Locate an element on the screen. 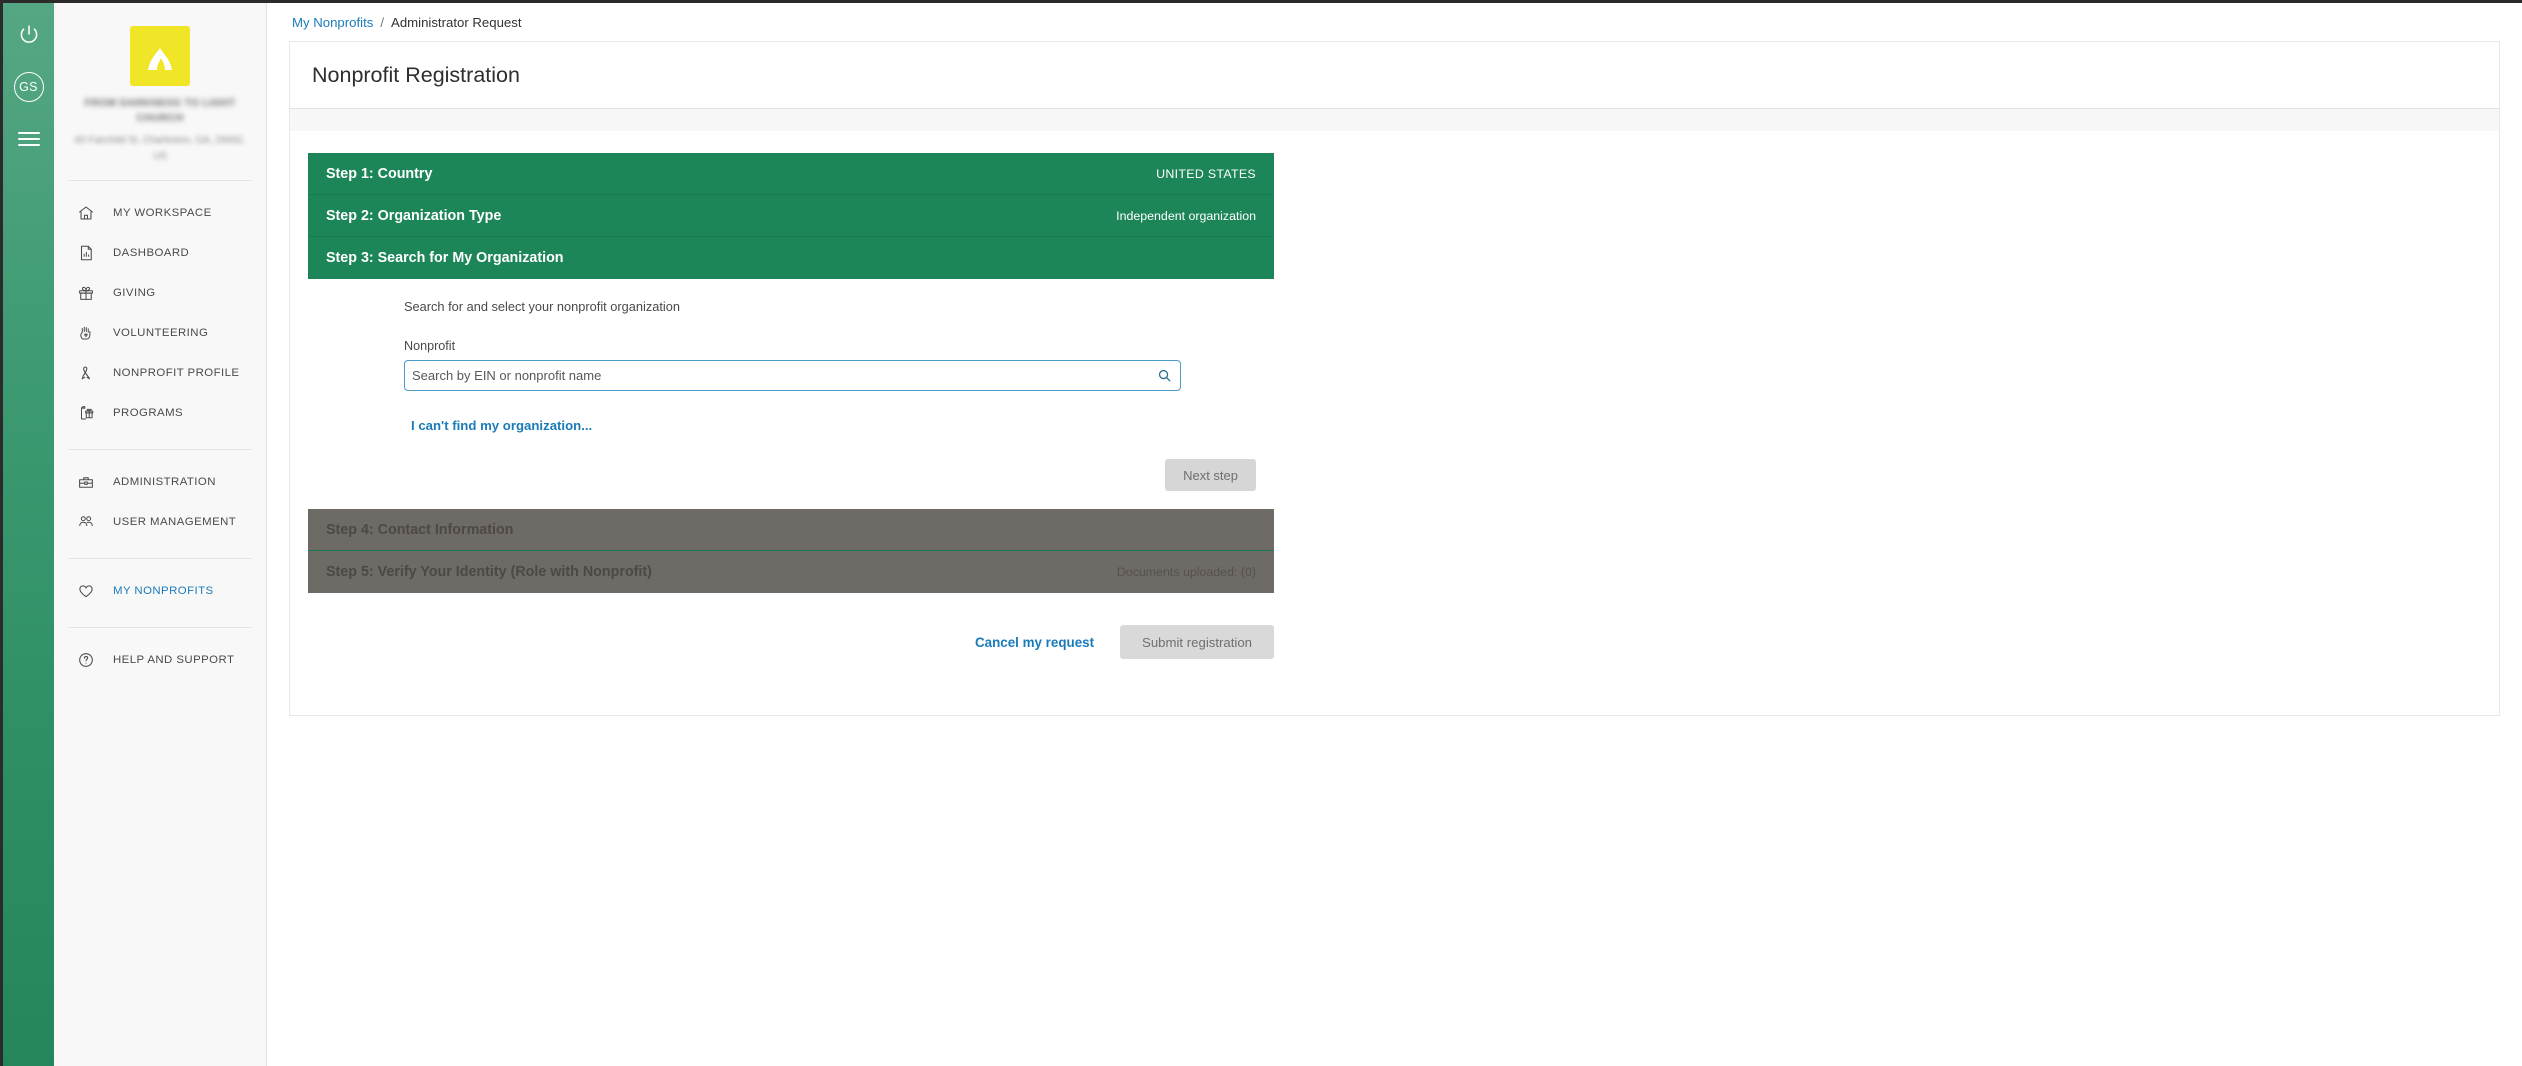  next-step-row: Next step is located at coordinates (791, 475).